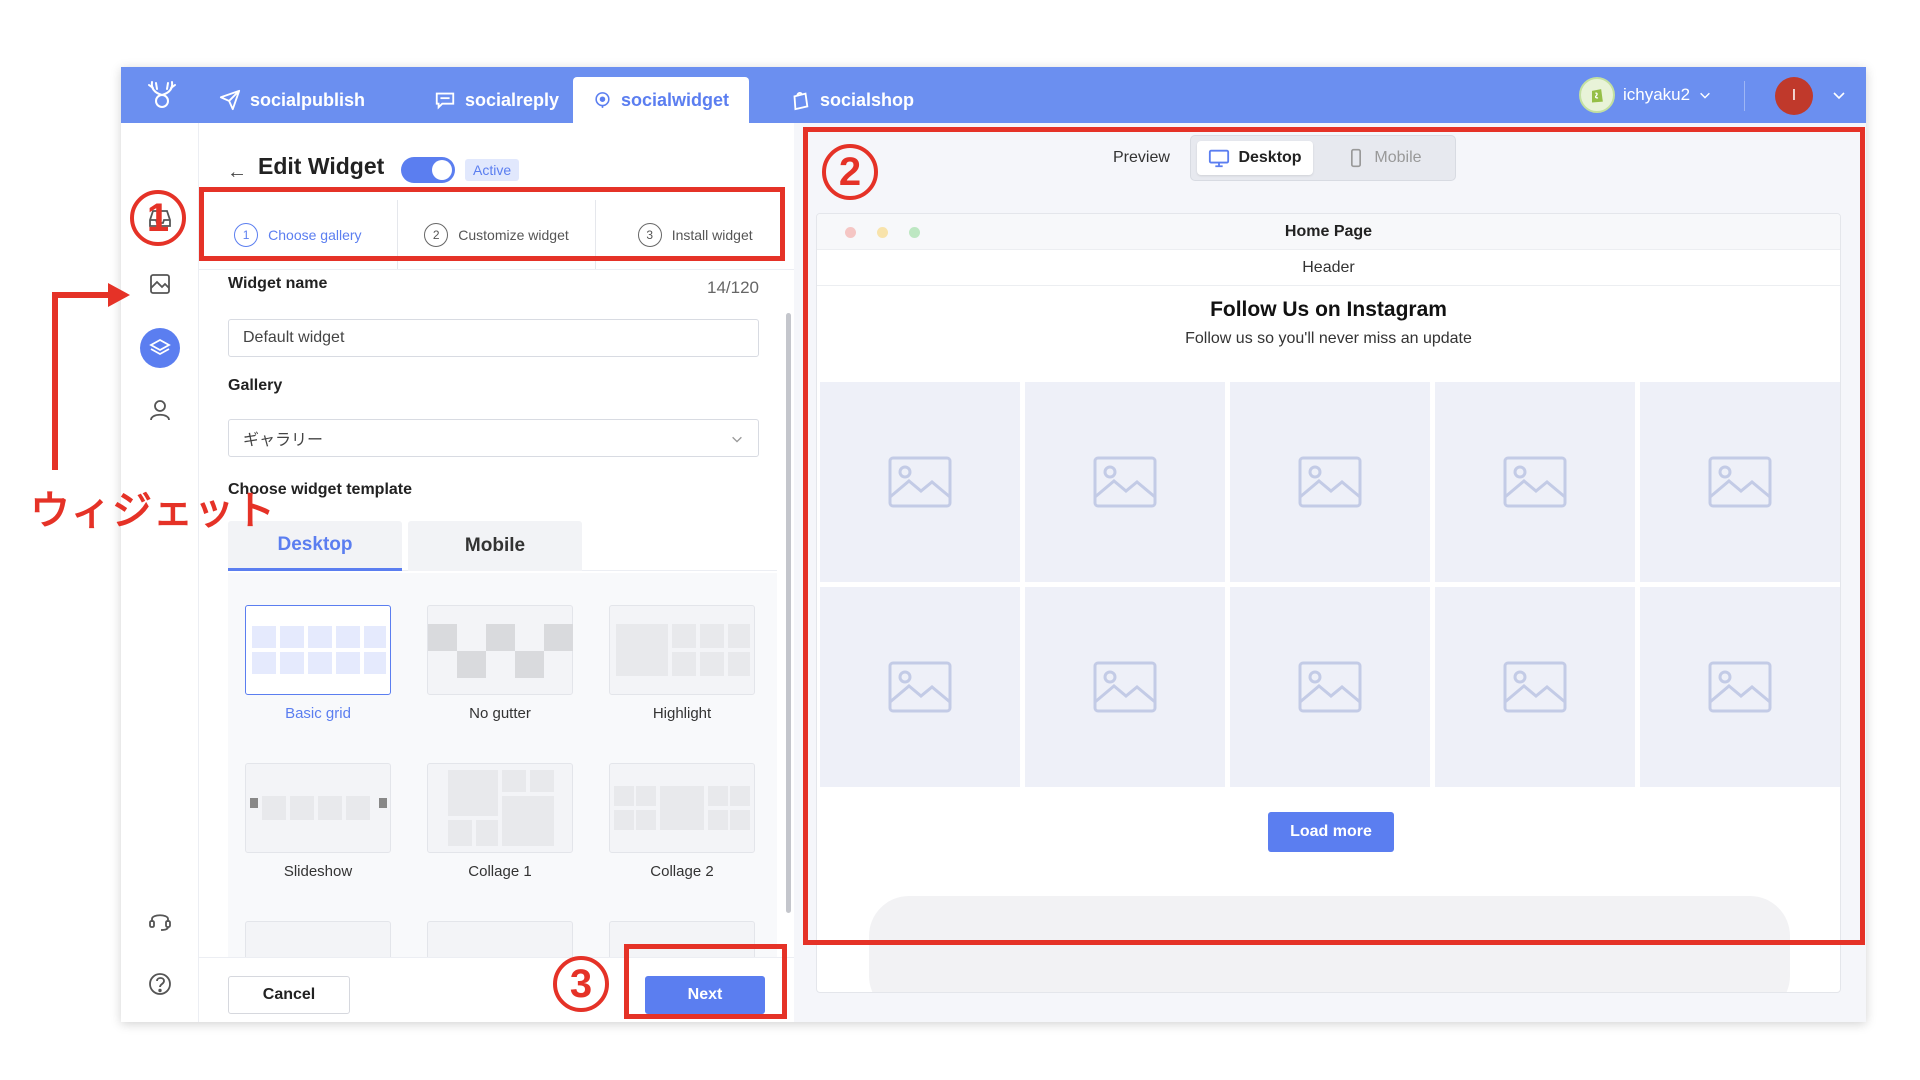  Describe the element at coordinates (788, 613) in the screenshot. I see `panel-scrollbar` at that location.